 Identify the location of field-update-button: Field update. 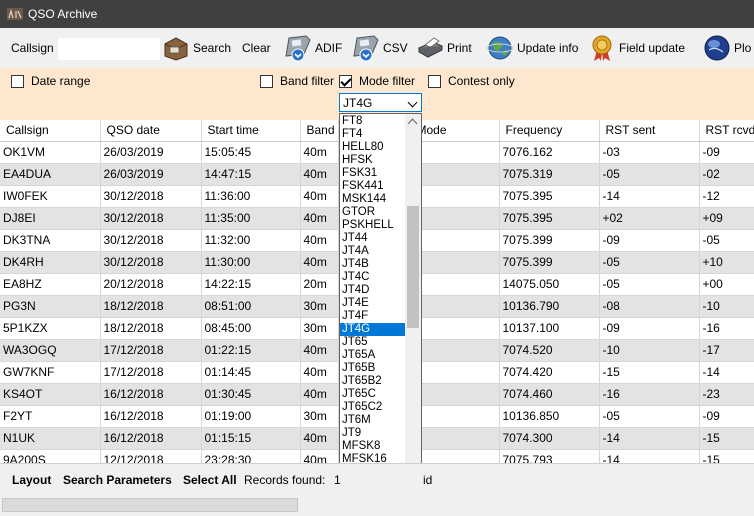
(636, 48).